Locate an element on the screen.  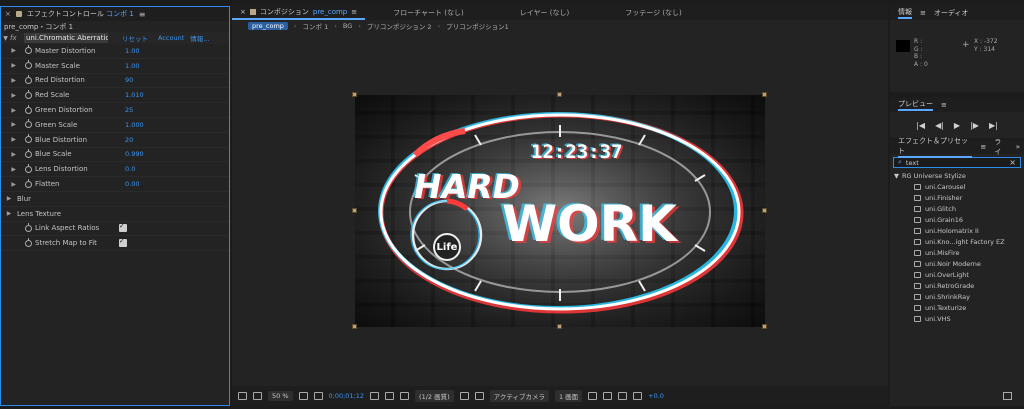
tab-libraries: ライ is located at coordinates (1001, 147).